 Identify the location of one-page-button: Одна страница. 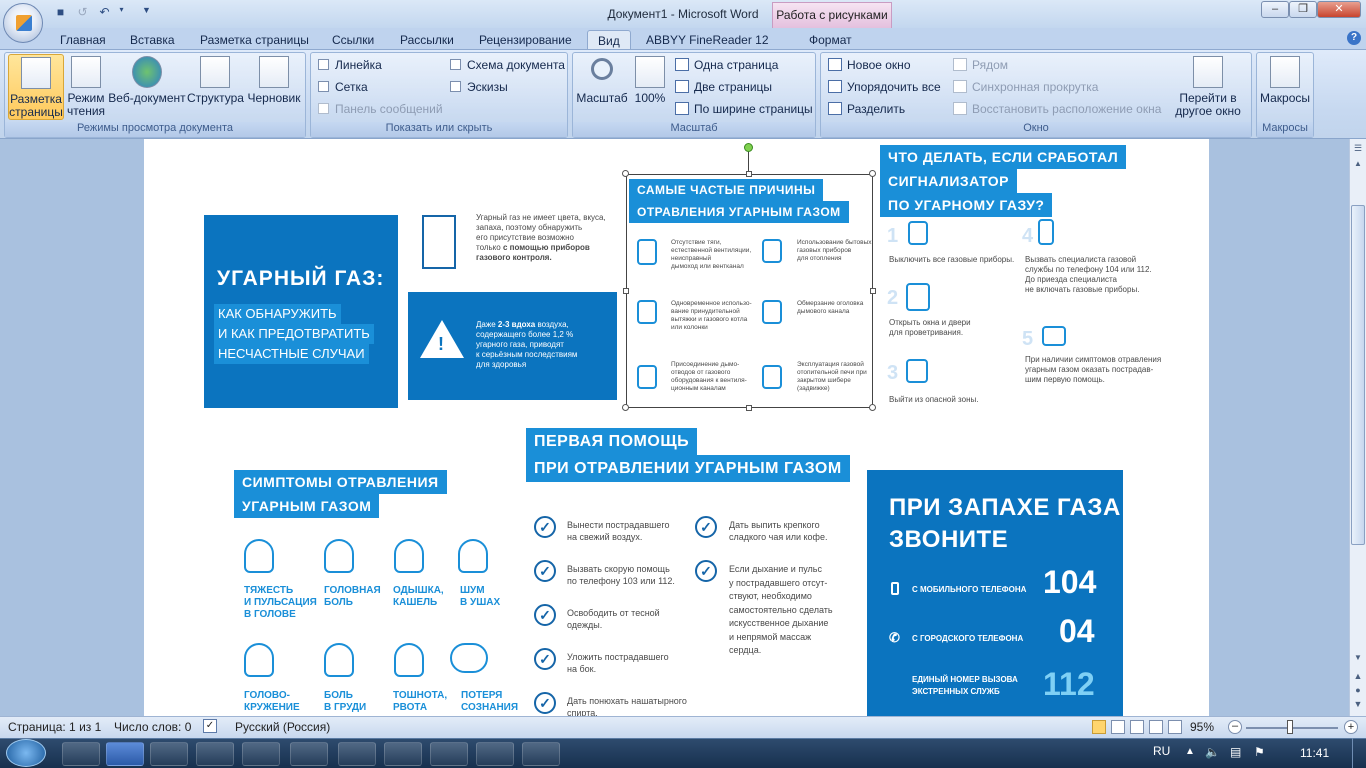
(726, 65).